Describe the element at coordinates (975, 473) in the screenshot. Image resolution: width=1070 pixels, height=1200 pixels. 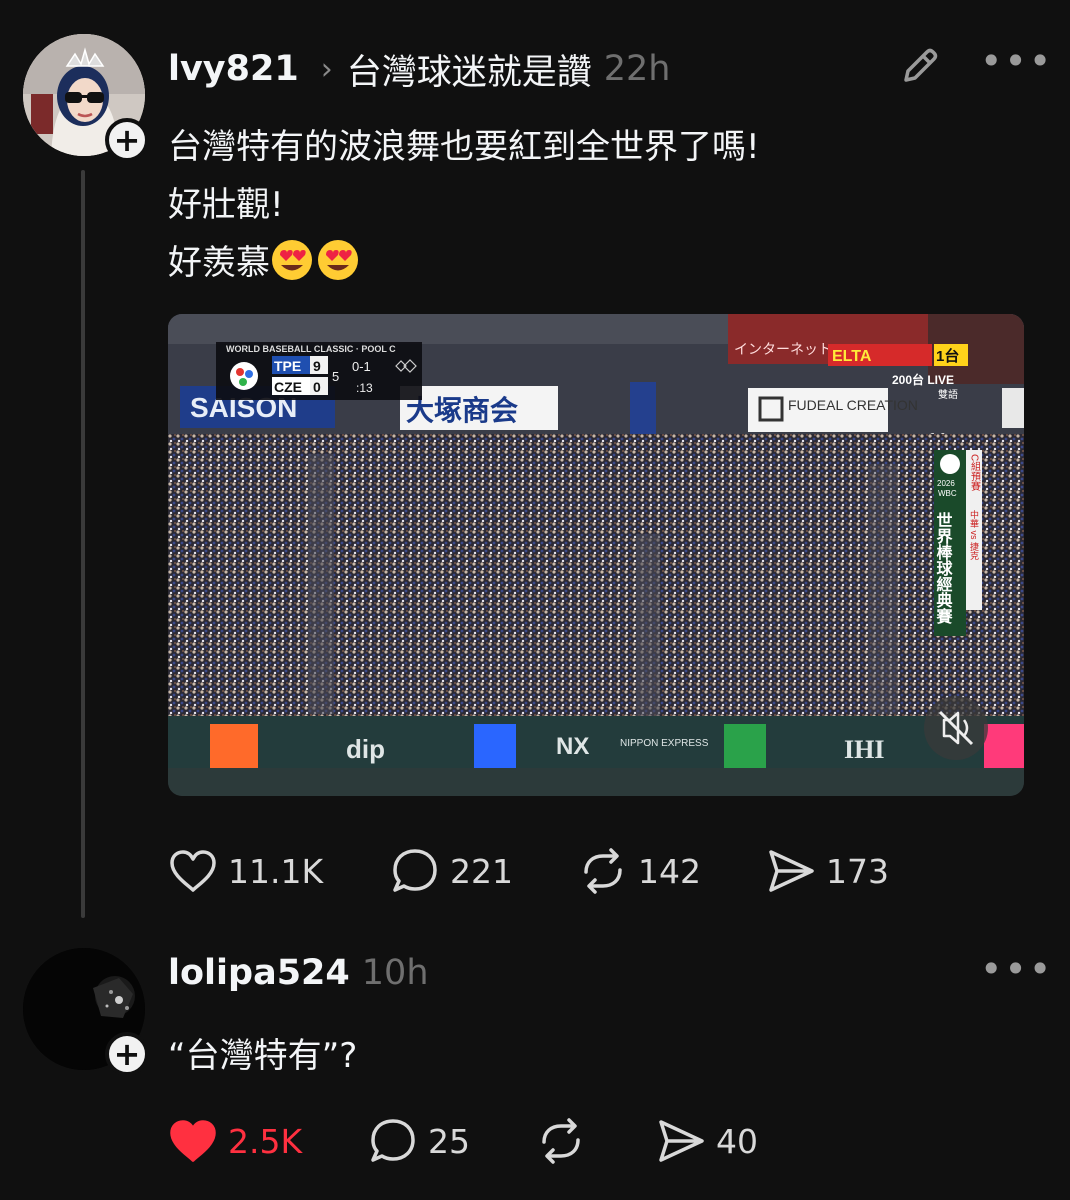
I see `banner-sub: C組預賽` at that location.